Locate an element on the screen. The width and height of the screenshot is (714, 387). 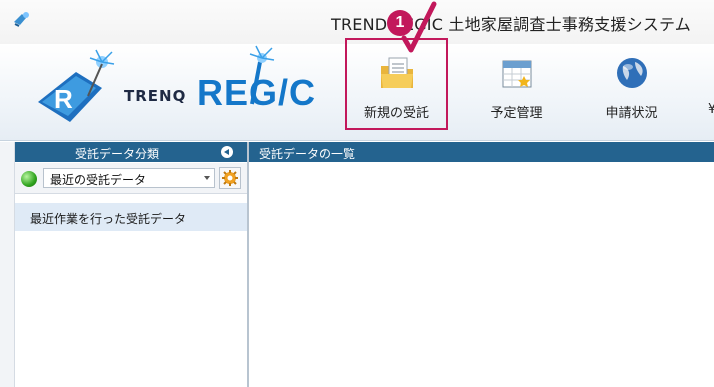
classification-select: 最近の受託データ is located at coordinates (129, 178).